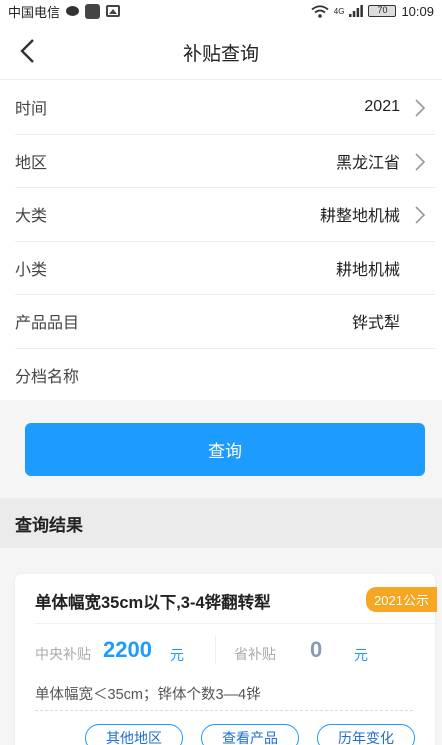 The image size is (442, 745). What do you see at coordinates (148, 695) in the screenshot?
I see `card-description: 单体幅宽＜35cm；铧体个数3—4铧` at bounding box center [148, 695].